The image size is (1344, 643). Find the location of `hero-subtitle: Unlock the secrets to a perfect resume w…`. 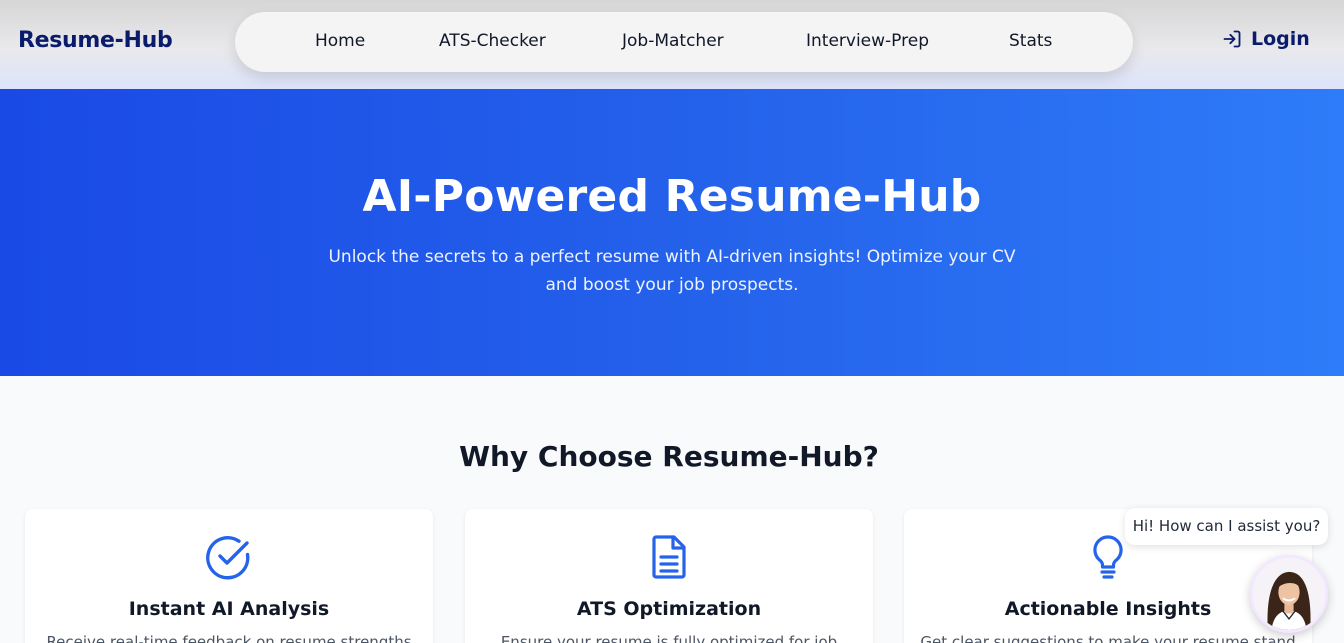

hero-subtitle: Unlock the secrets to a perfect resume w… is located at coordinates (672, 271).